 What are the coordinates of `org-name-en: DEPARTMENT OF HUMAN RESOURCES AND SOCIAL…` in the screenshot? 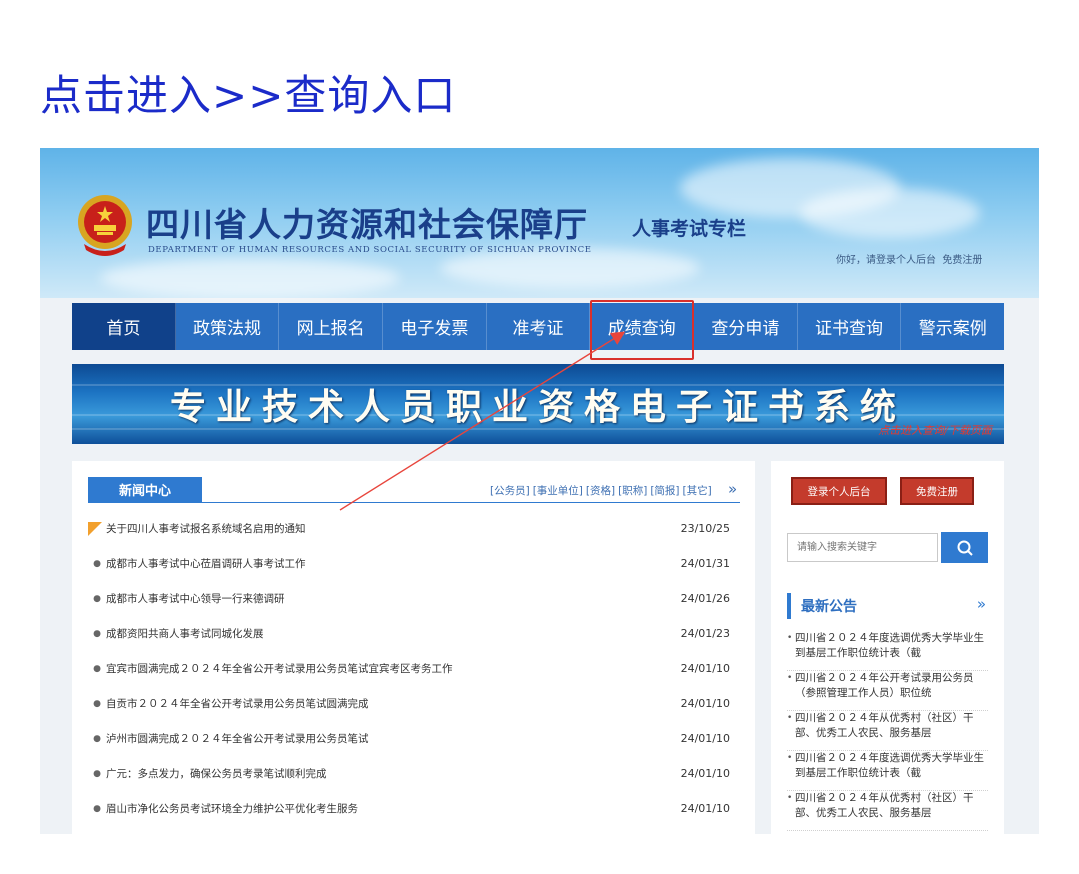 It's located at (370, 250).